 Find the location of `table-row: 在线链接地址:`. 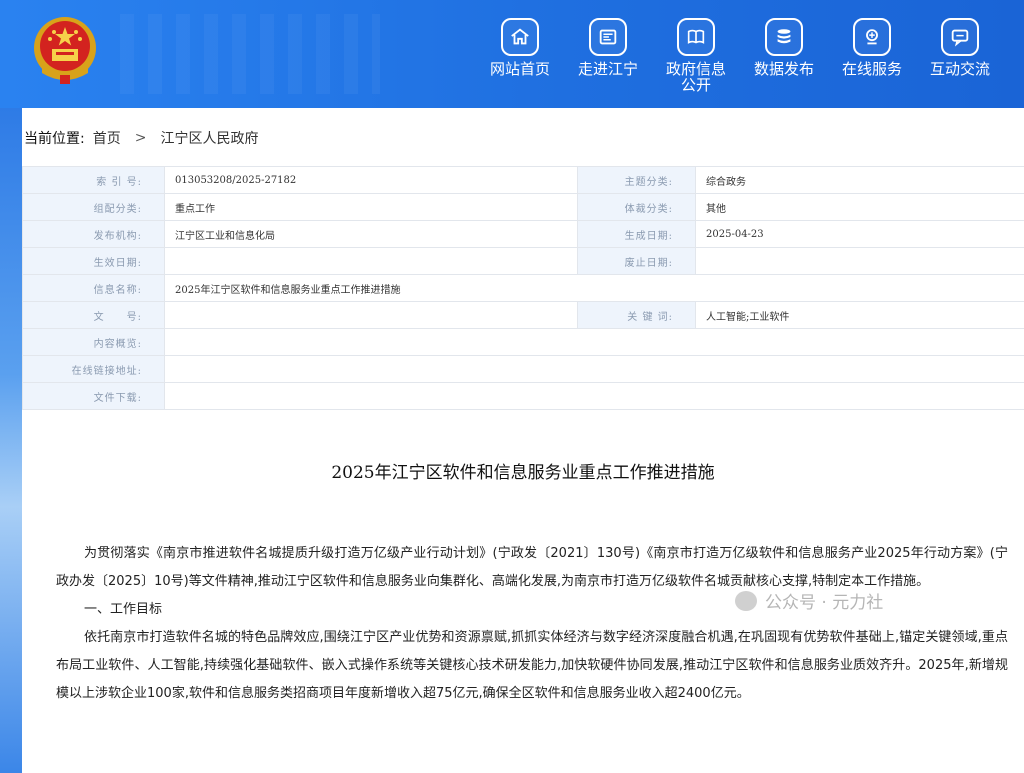

table-row: 在线链接地址: is located at coordinates (523, 369).